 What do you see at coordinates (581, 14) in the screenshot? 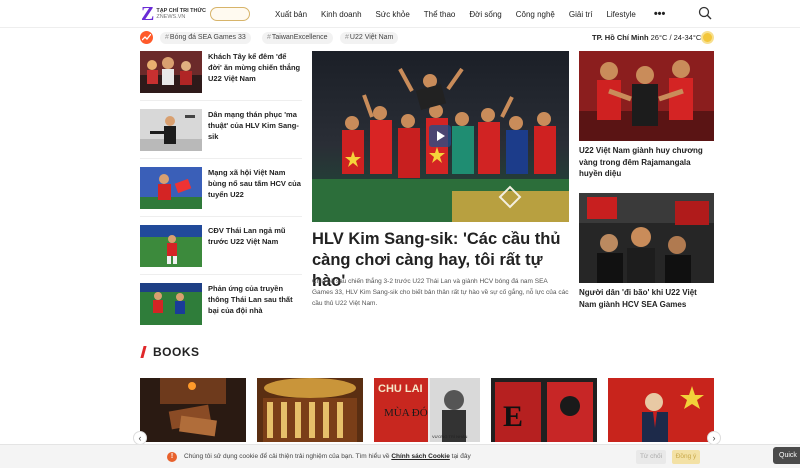
I see `nav-item-giai-tri: Giải trí` at bounding box center [581, 14].